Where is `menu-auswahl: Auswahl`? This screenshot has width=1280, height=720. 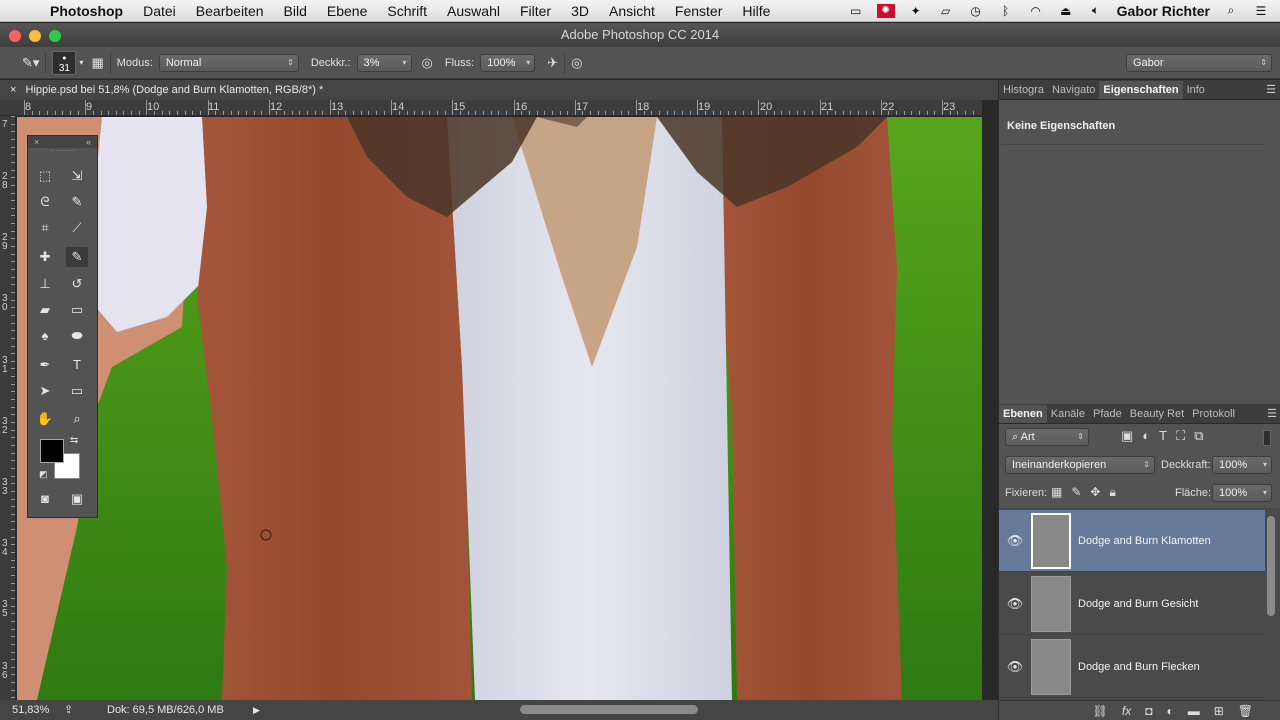
menu-auswahl: Auswahl is located at coordinates (473, 11).